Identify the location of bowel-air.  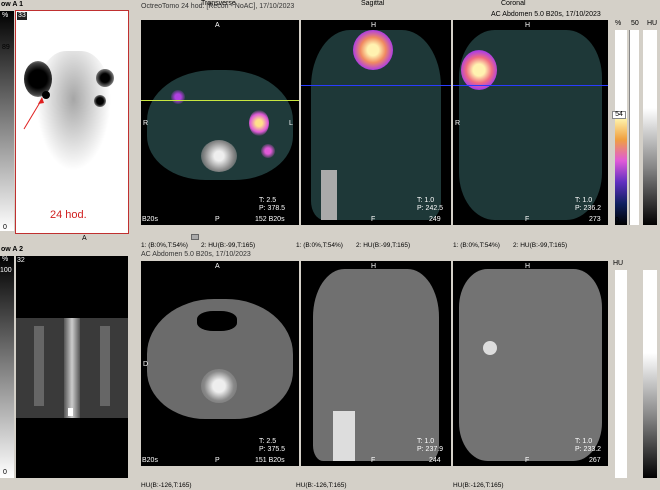
(217, 321).